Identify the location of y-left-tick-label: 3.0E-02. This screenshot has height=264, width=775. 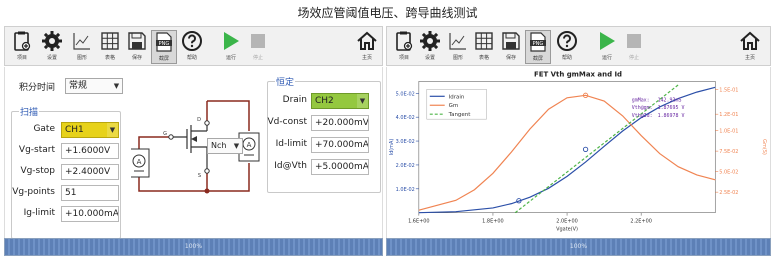
(405, 142).